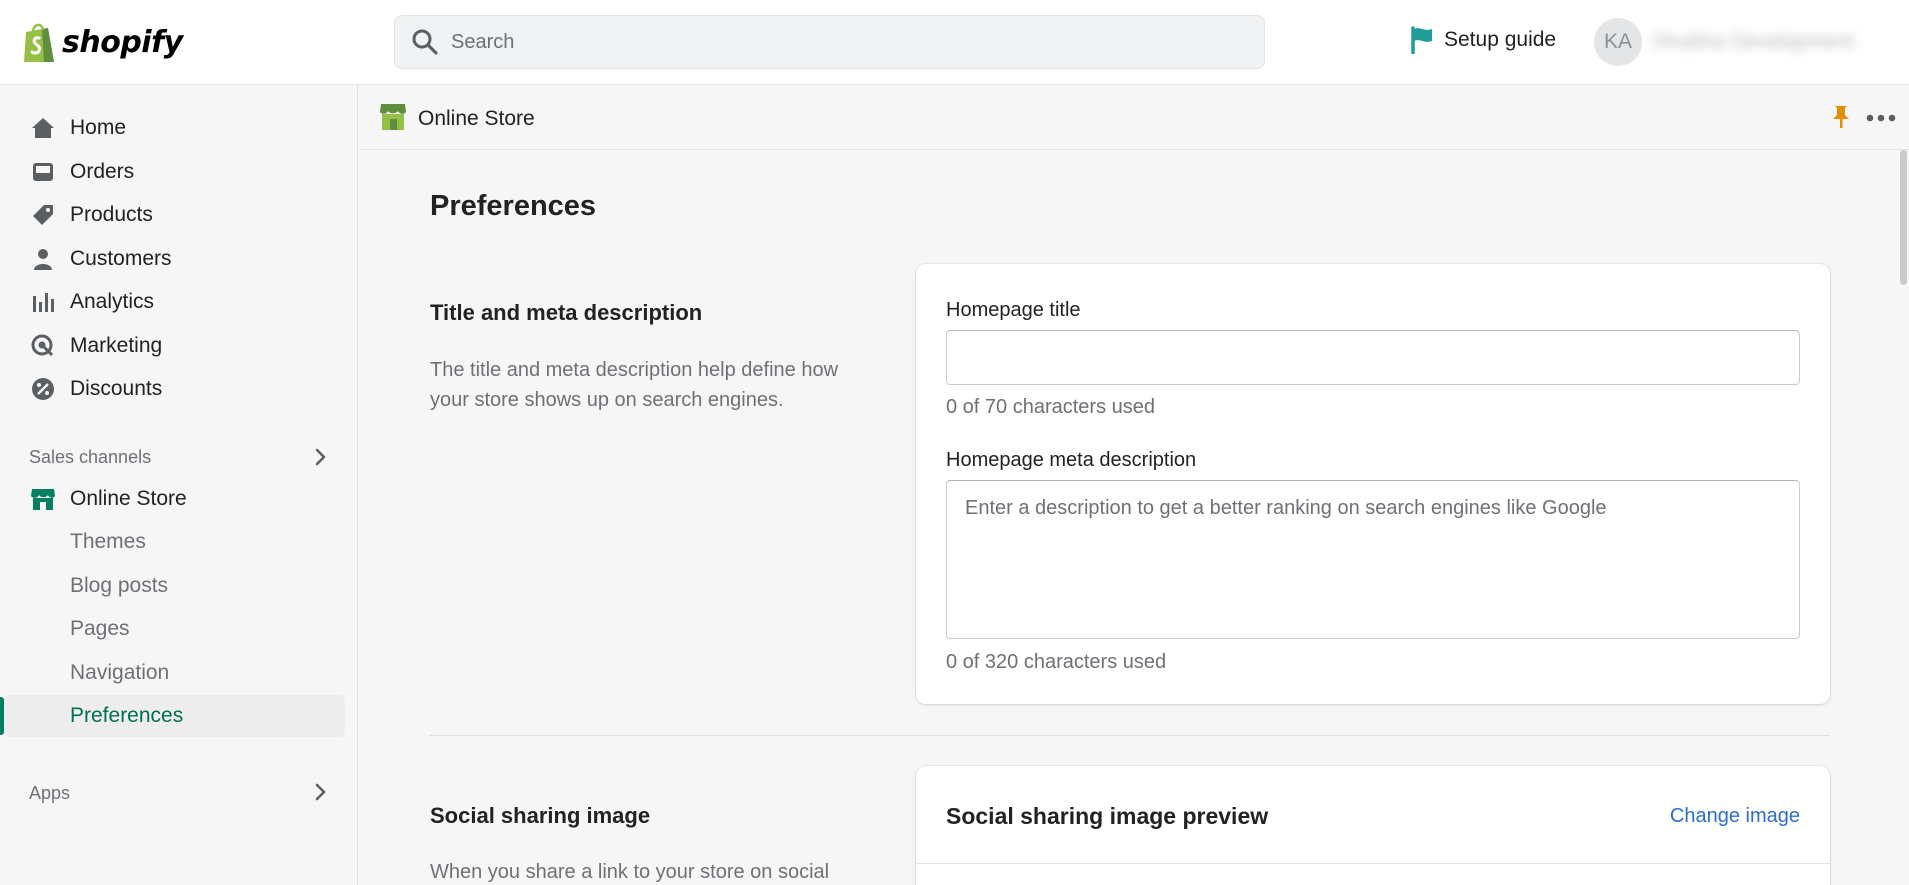 The image size is (1909, 885). I want to click on sidebar-subitem-label: Navigation, so click(120, 672).